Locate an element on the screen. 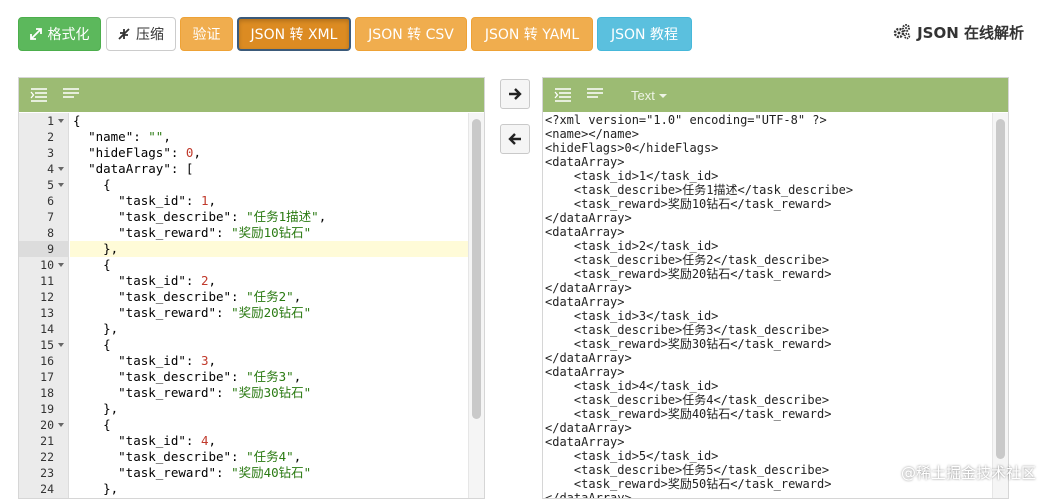 This screenshot has width=1050, height=499. editor-scrollbar-track is located at coordinates (476, 305).